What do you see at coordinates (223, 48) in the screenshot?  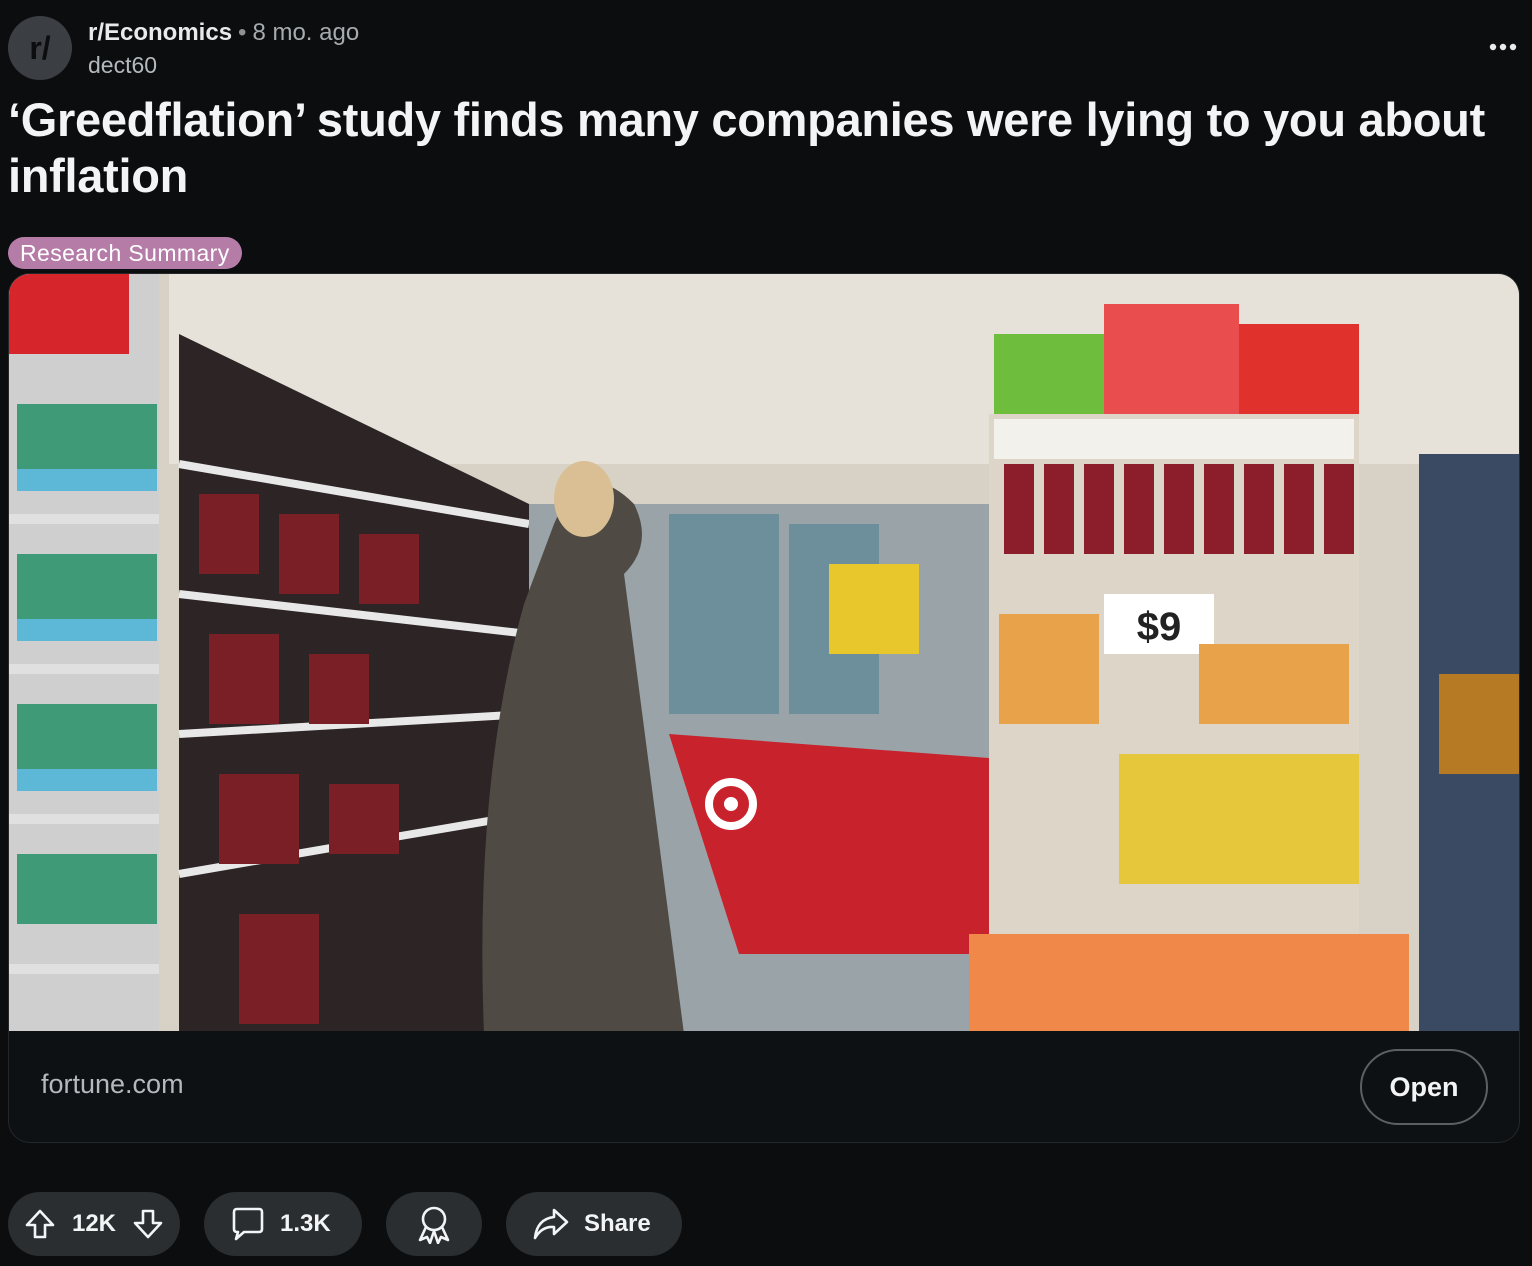 I see `post-meta: r/Economics • 8 mo. ago dect60` at bounding box center [223, 48].